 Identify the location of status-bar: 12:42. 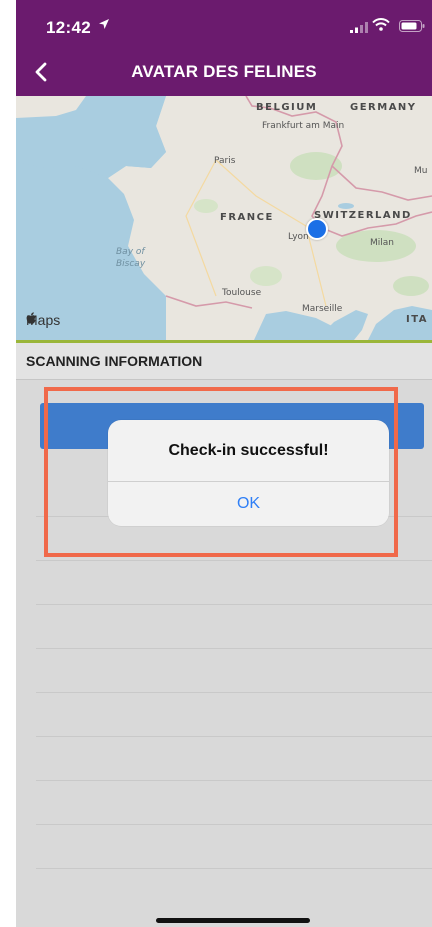
(224, 24).